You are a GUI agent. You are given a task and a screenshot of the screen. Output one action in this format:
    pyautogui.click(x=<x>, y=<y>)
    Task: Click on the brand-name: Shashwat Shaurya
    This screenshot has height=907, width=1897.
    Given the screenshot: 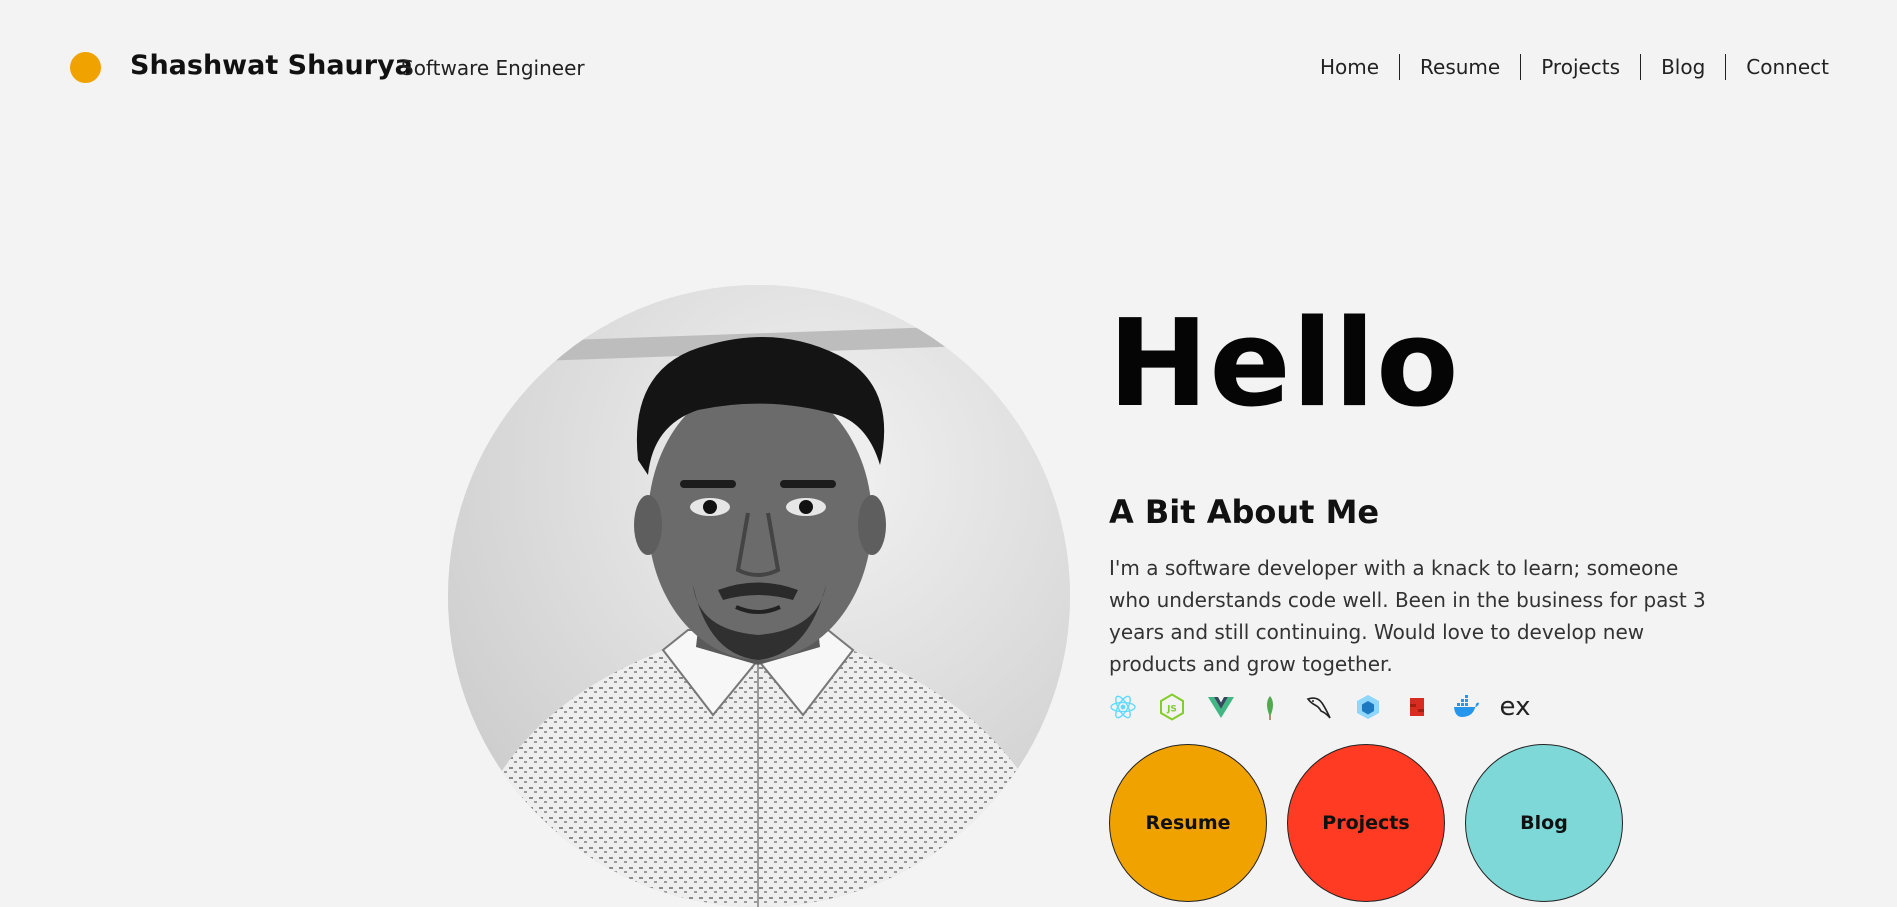 What is the action you would take?
    pyautogui.click(x=271, y=65)
    